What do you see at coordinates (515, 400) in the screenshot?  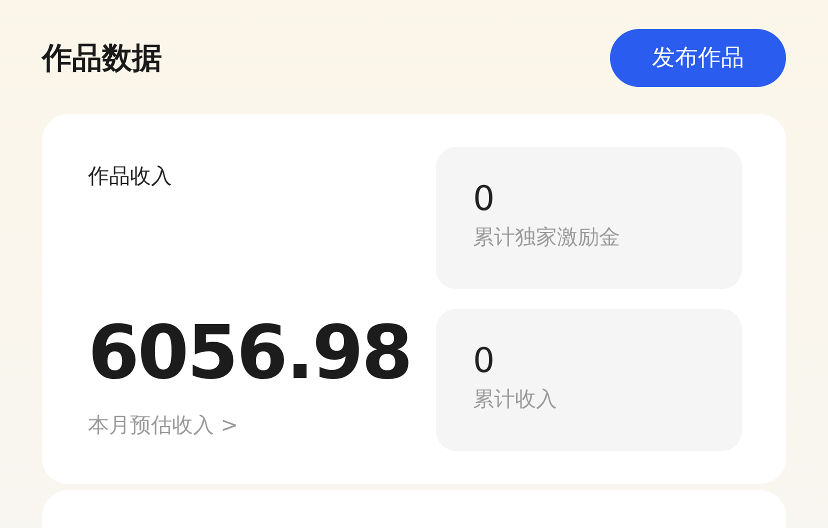 I see `stat-label: 累计收入` at bounding box center [515, 400].